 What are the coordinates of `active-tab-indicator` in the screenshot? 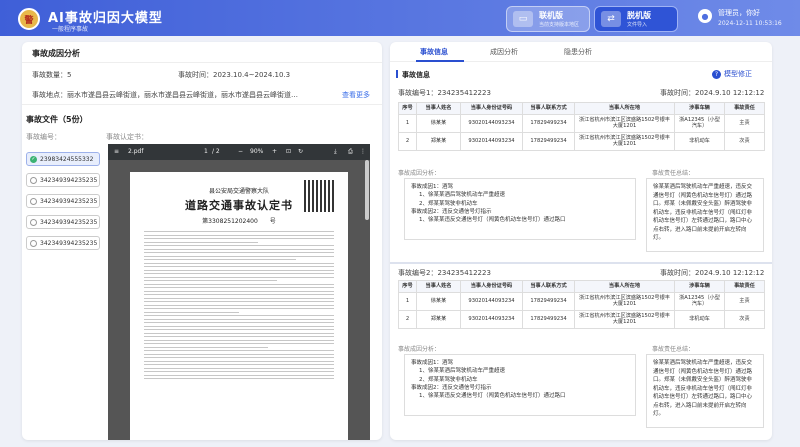 It's located at (440, 61).